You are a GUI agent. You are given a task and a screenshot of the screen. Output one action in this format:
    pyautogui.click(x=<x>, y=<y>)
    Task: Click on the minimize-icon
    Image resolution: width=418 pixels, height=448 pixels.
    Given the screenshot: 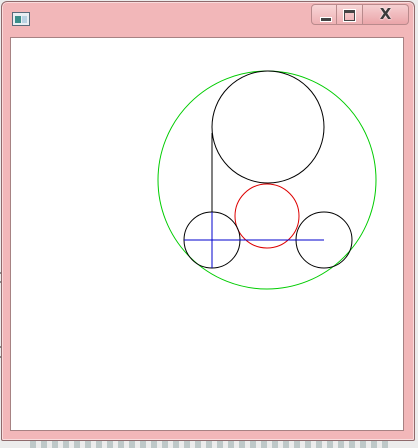 What is the action you would take?
    pyautogui.click(x=326, y=19)
    